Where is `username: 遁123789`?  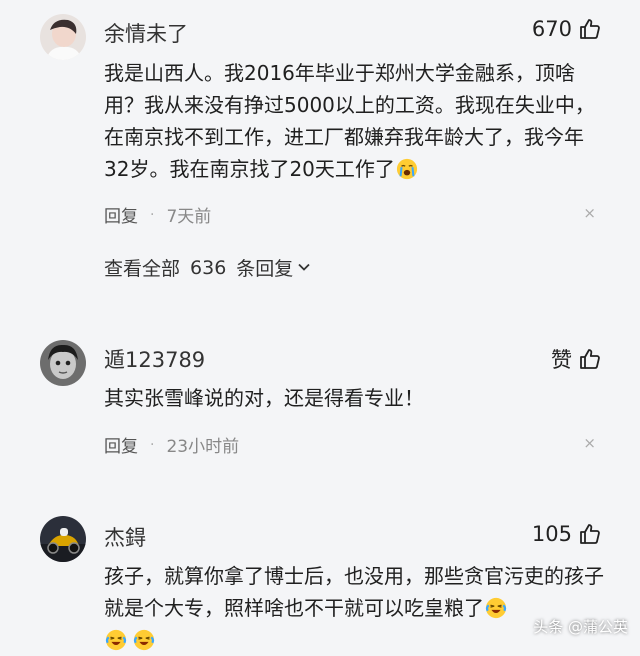
username: 遁123789 is located at coordinates (154, 359).